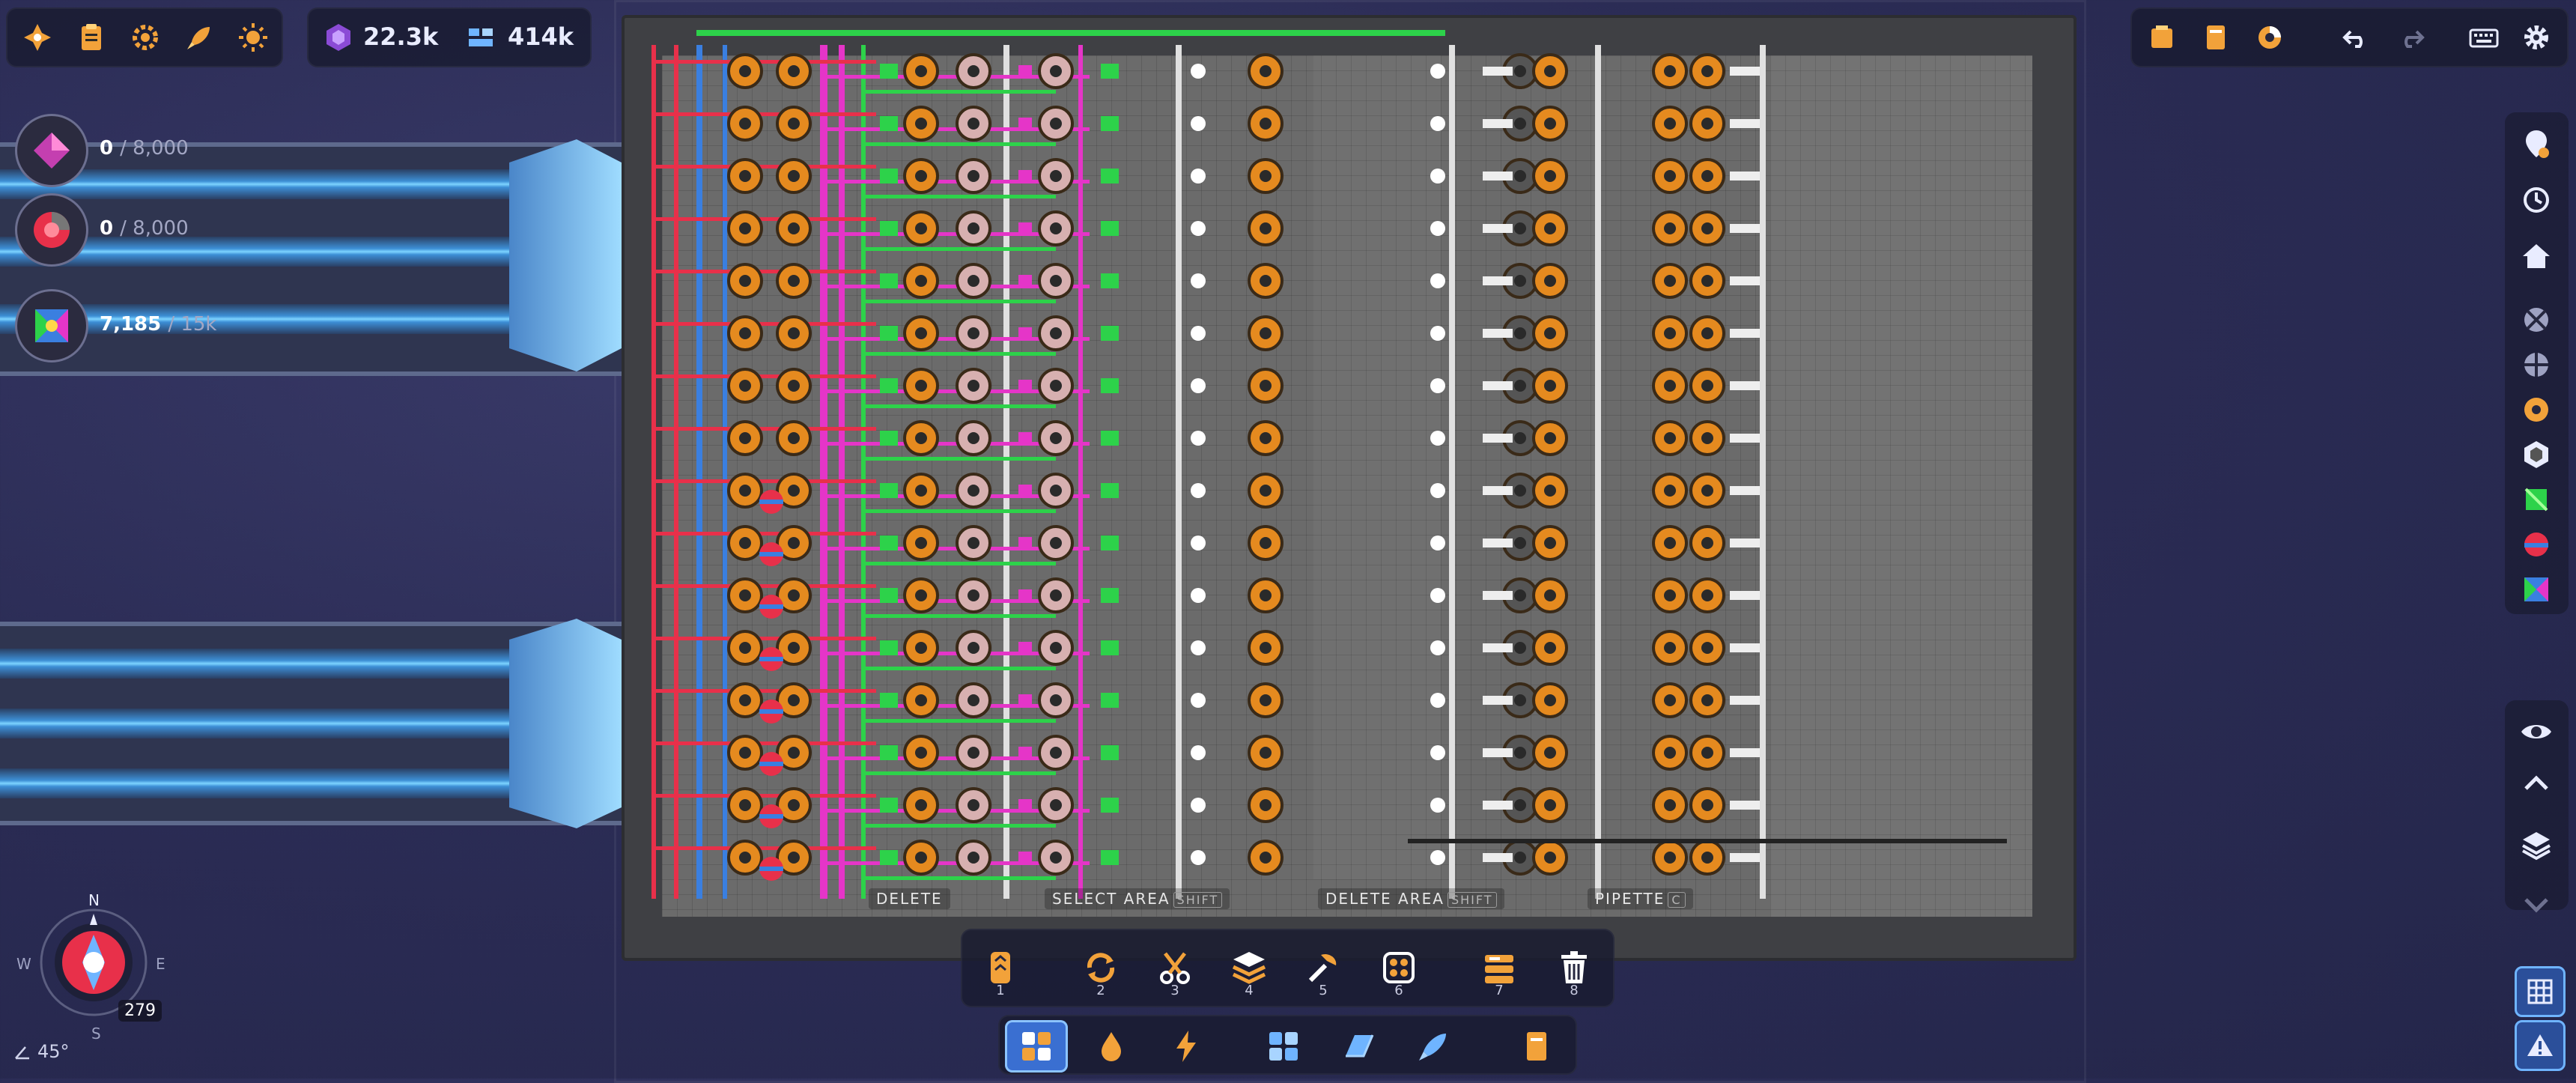 The image size is (2576, 1083). What do you see at coordinates (2536, 589) in the screenshot?
I see `layer-filter-7-icon` at bounding box center [2536, 589].